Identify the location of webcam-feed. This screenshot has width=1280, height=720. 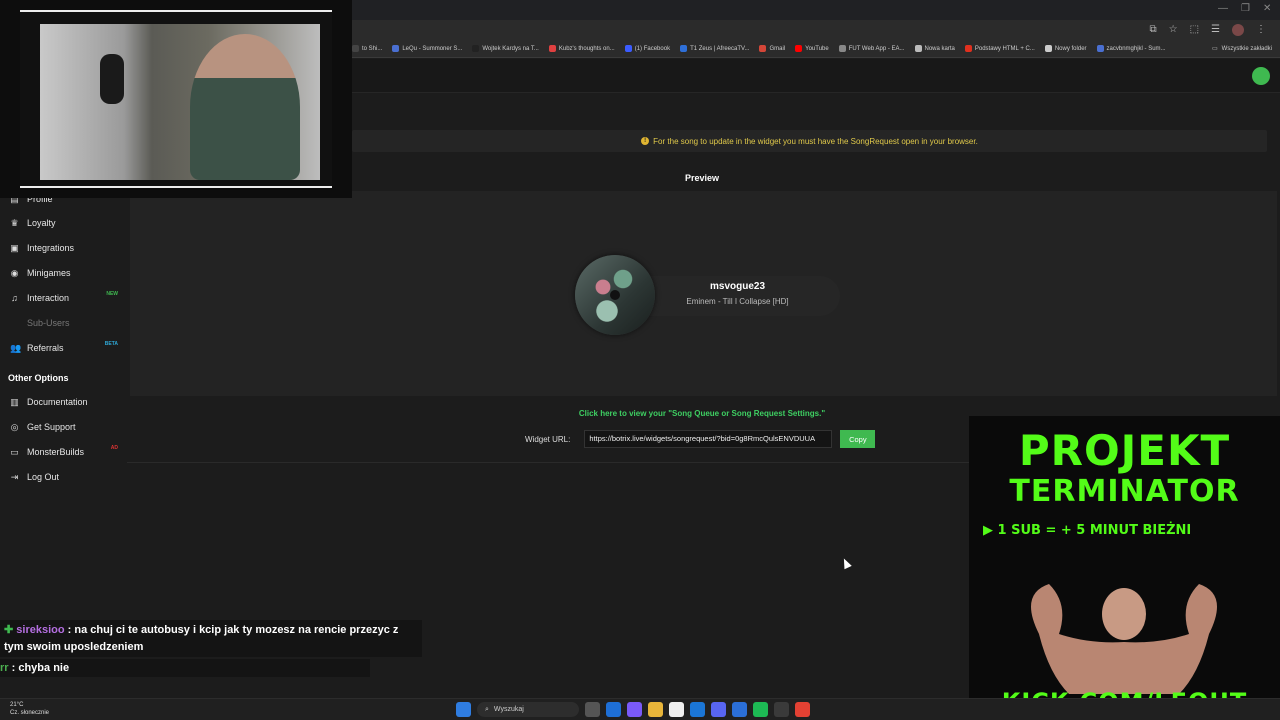
(180, 102).